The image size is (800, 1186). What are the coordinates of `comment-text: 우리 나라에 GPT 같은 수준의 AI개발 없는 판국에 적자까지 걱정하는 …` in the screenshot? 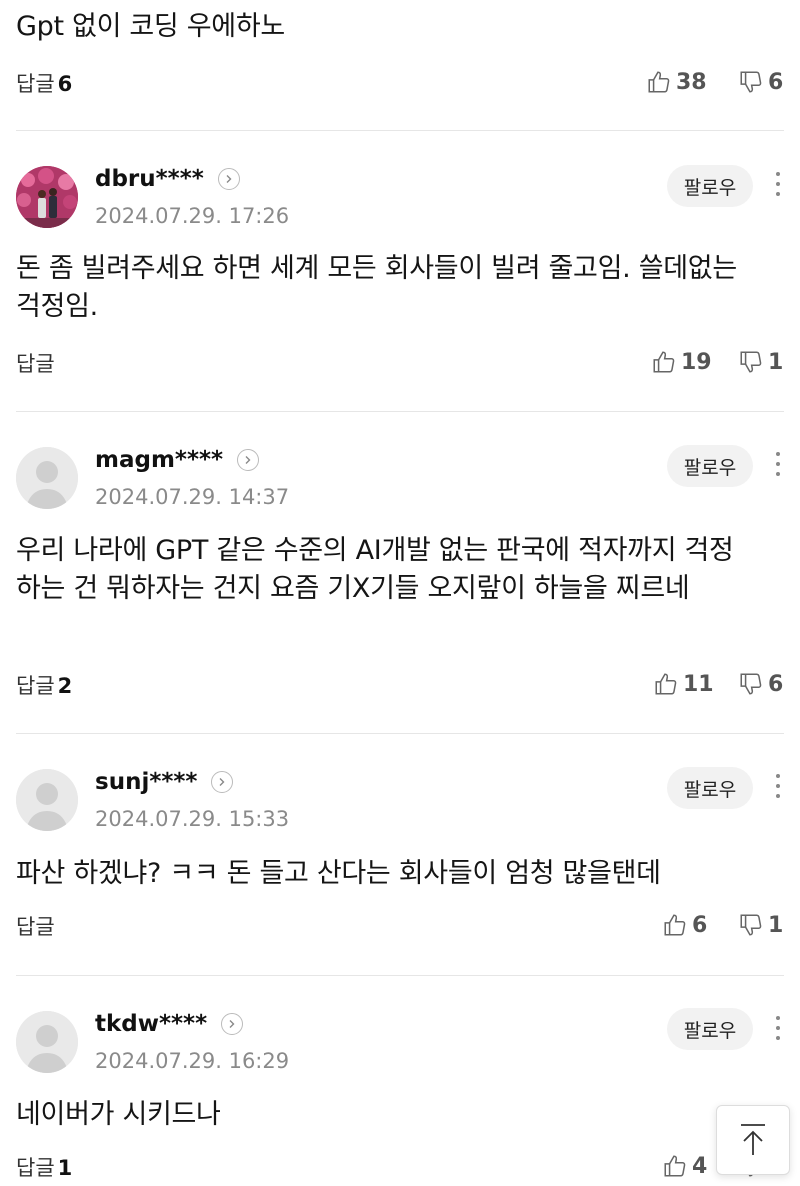 It's located at (375, 569).